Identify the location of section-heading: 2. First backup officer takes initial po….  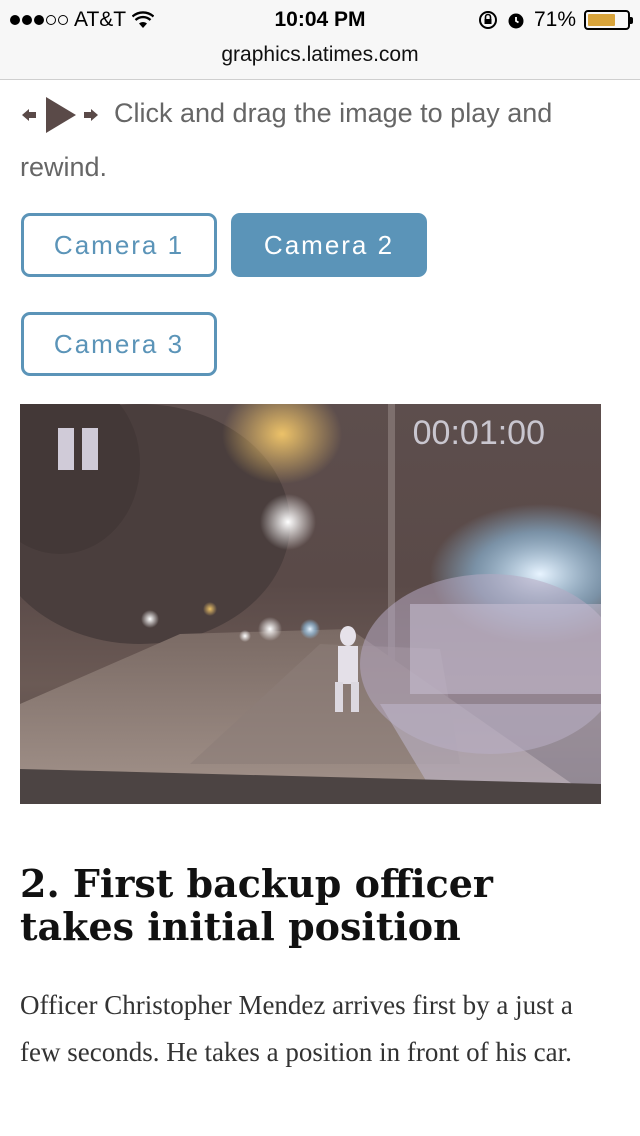
(256, 905).